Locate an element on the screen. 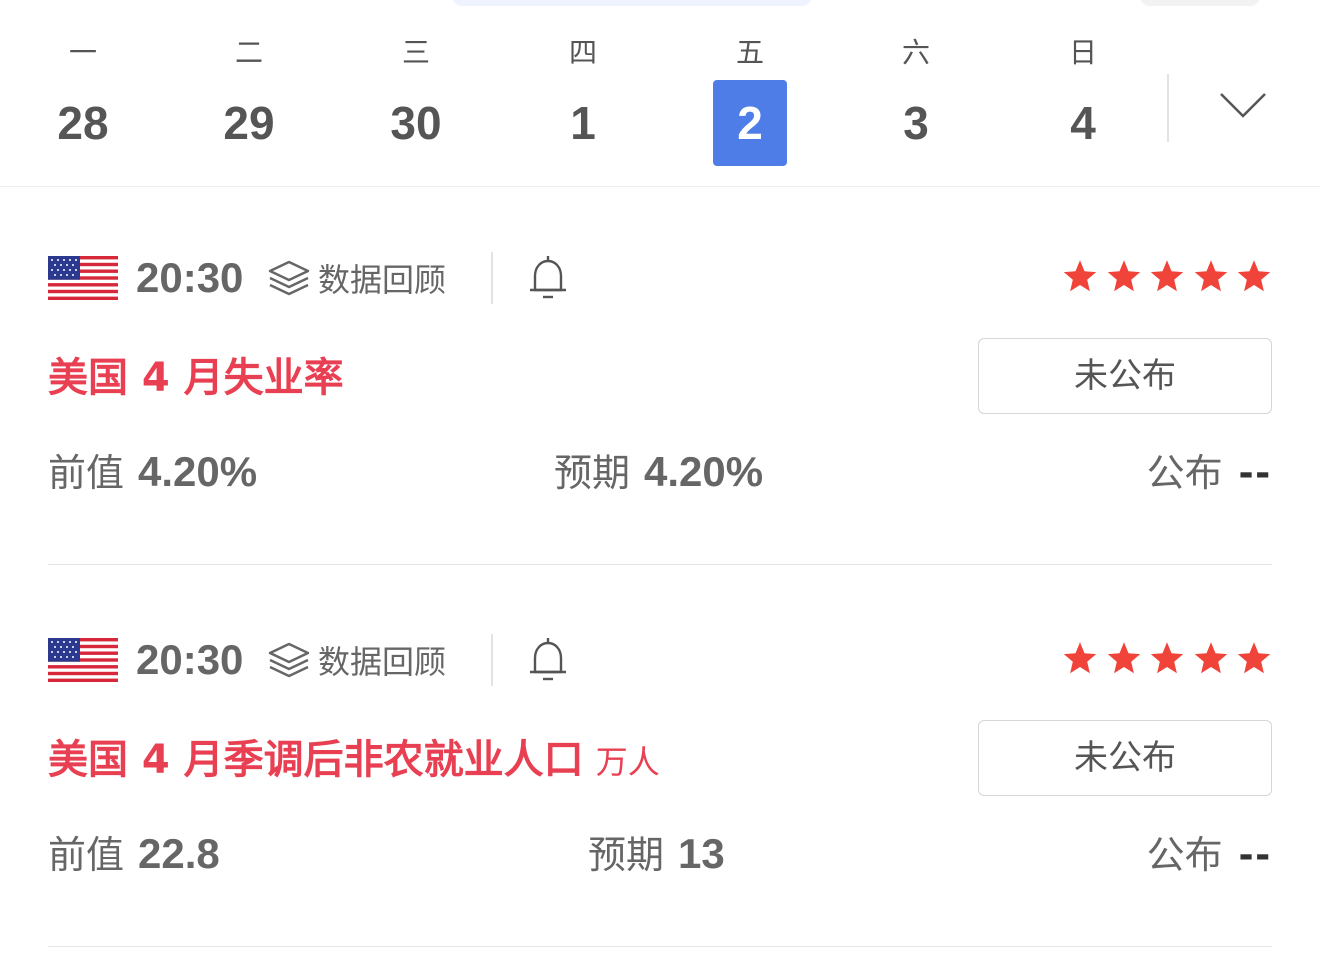  forecast-value-row: 预期 13 is located at coordinates (656, 854).